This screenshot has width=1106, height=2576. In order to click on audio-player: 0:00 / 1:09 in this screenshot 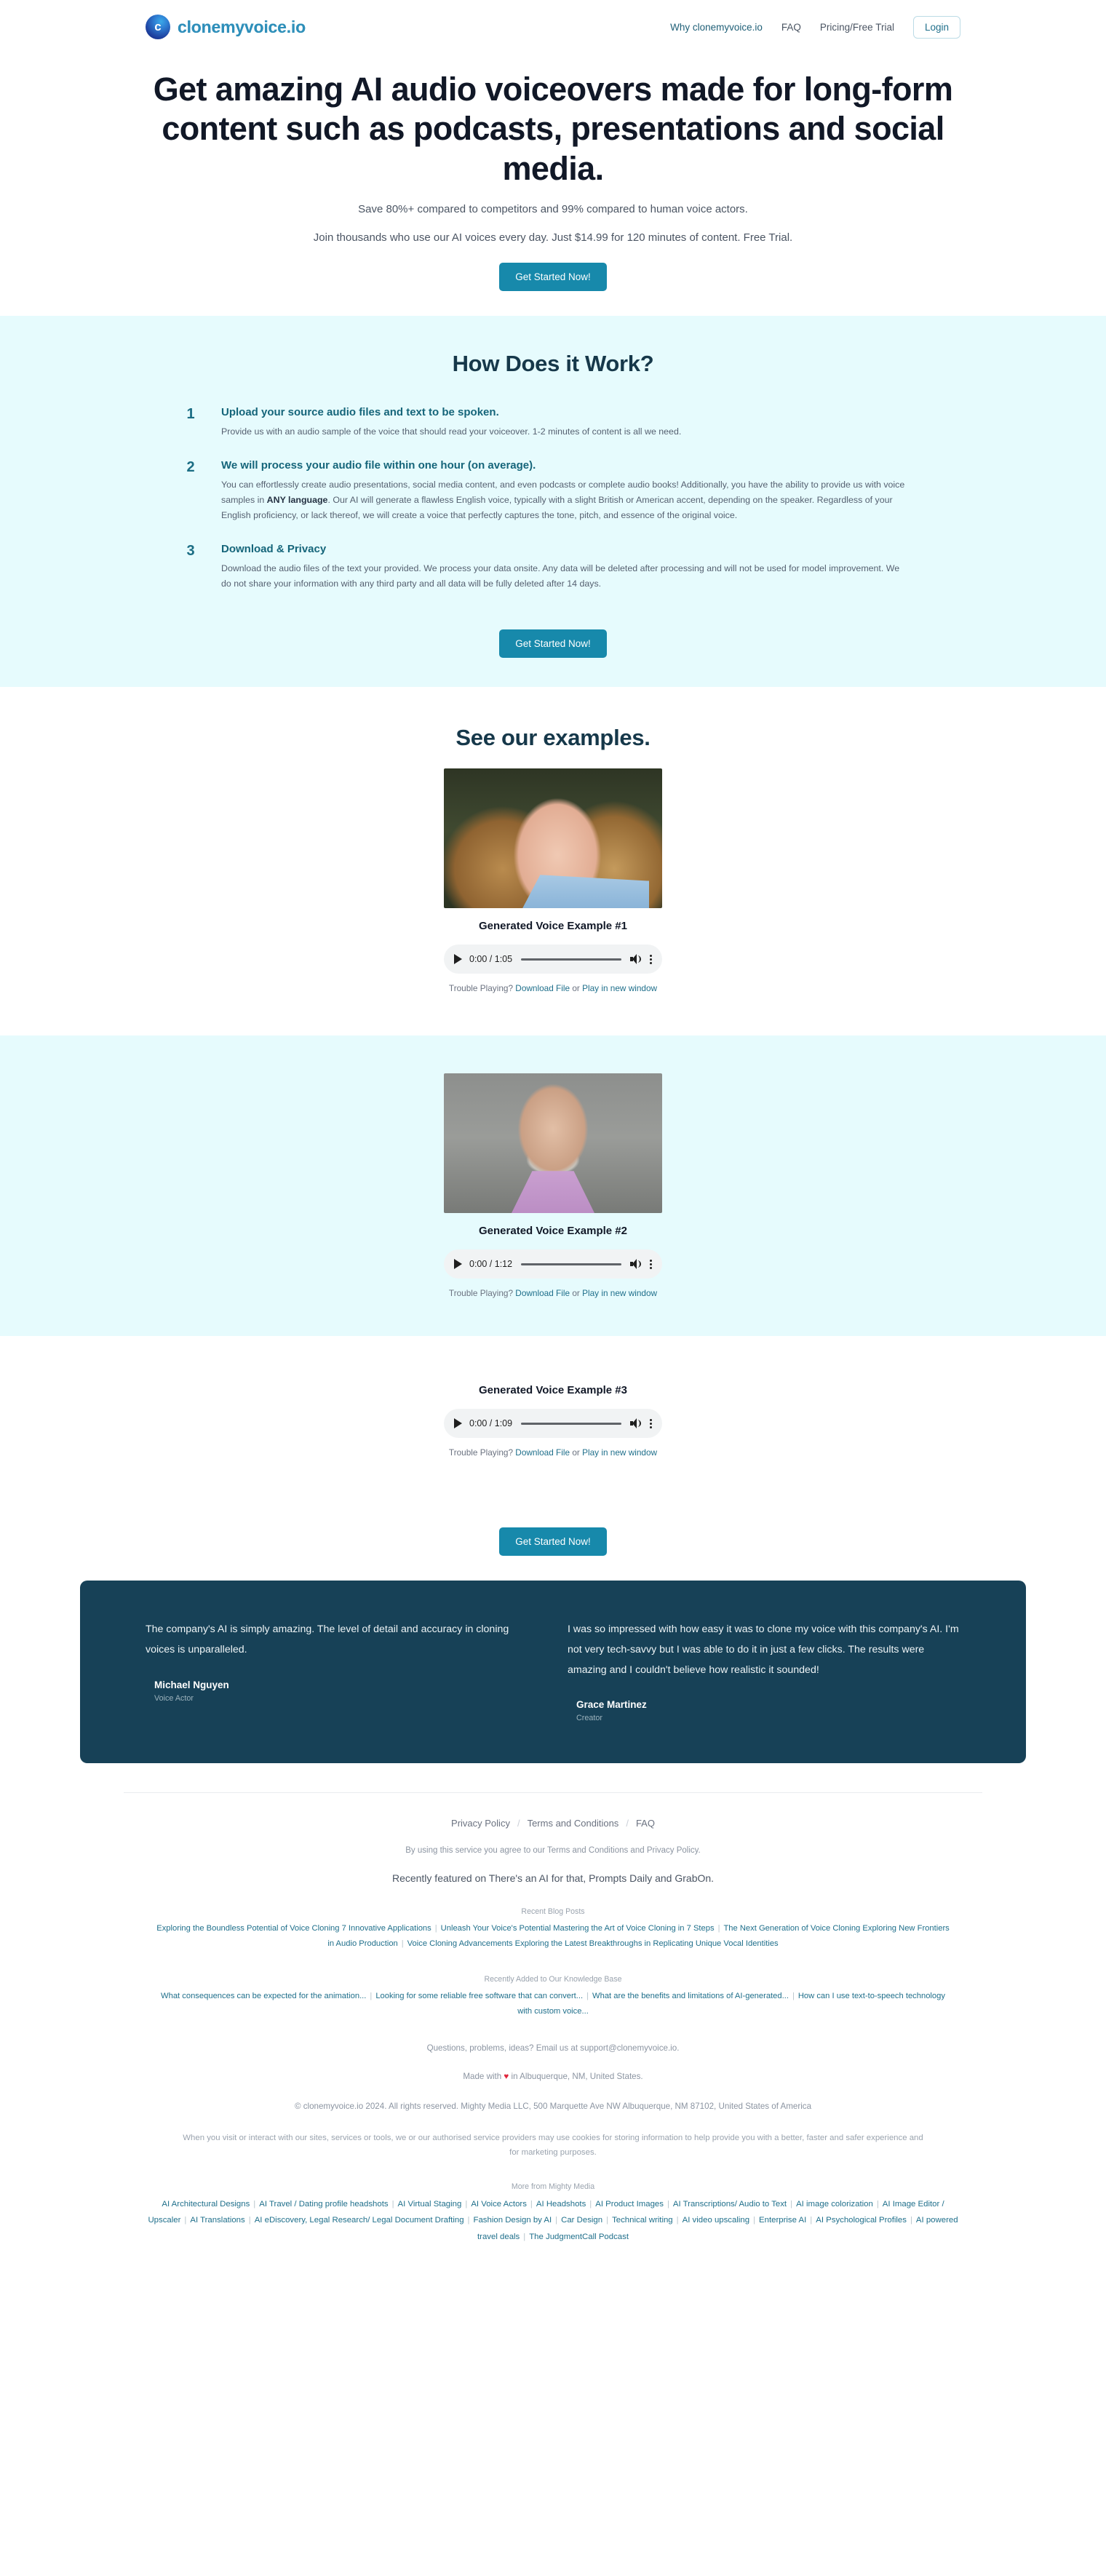, I will do `click(553, 1424)`.